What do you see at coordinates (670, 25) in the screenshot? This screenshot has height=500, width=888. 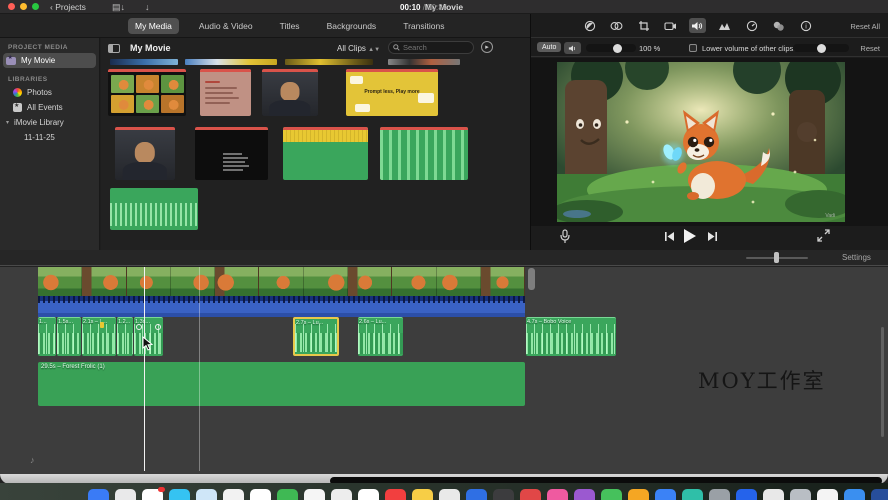 I see `stabilization-icon` at bounding box center [670, 25].